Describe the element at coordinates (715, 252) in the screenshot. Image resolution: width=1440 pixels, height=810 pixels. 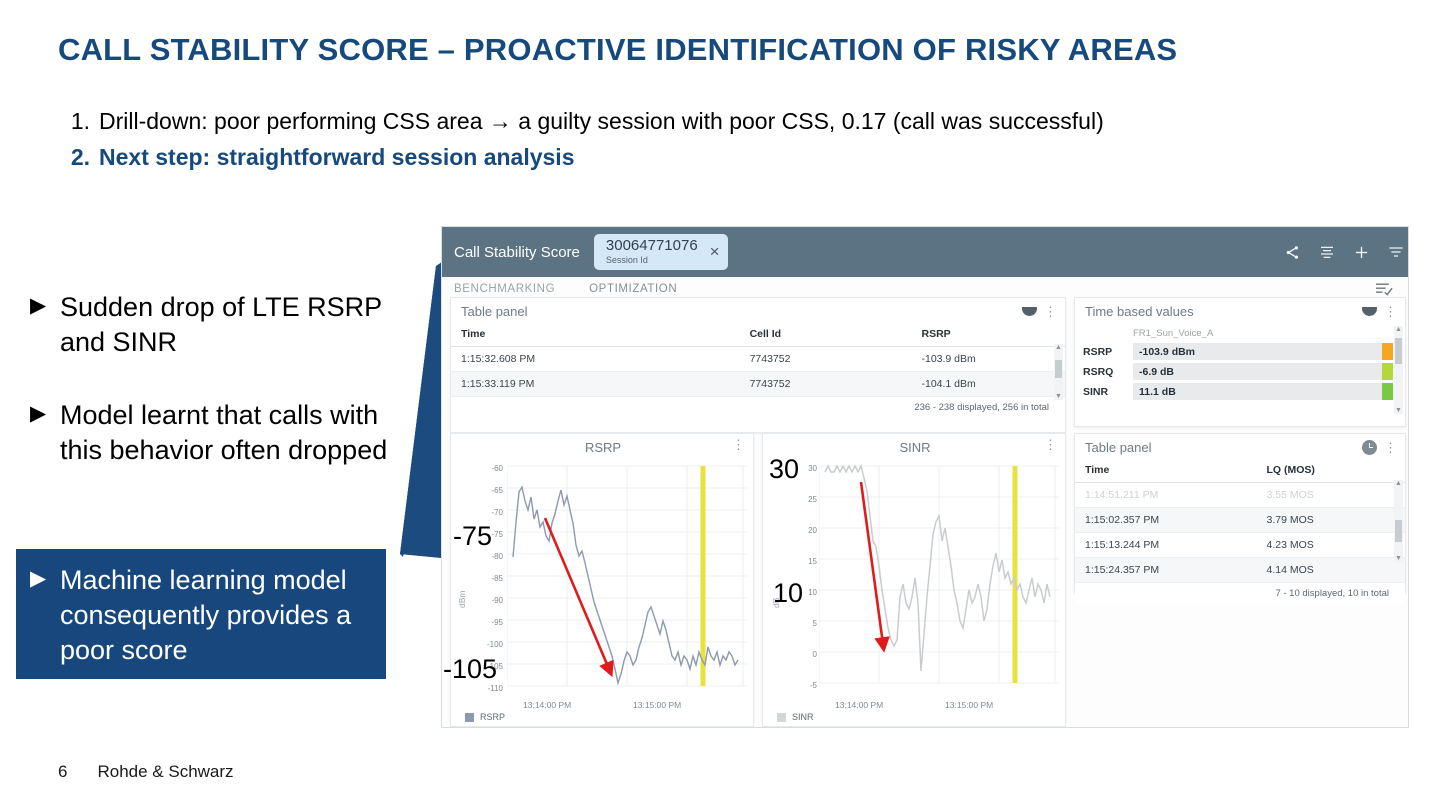
I see `close-icon: ×` at that location.